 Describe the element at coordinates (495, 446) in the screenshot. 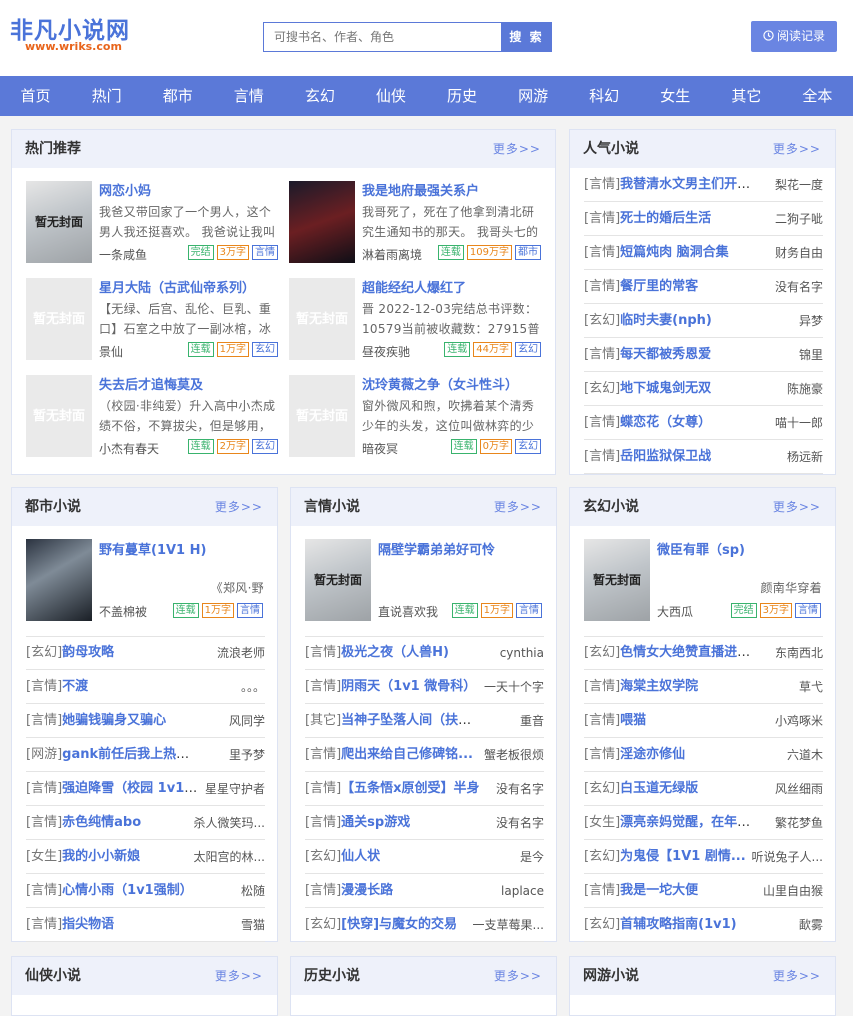

I see `book-tag: 0万字` at that location.